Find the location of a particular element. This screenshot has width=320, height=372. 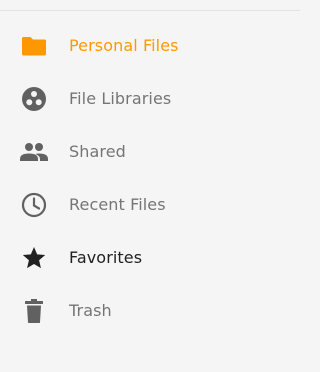

sidebar-item-favorites: Favorites is located at coordinates (150, 257).